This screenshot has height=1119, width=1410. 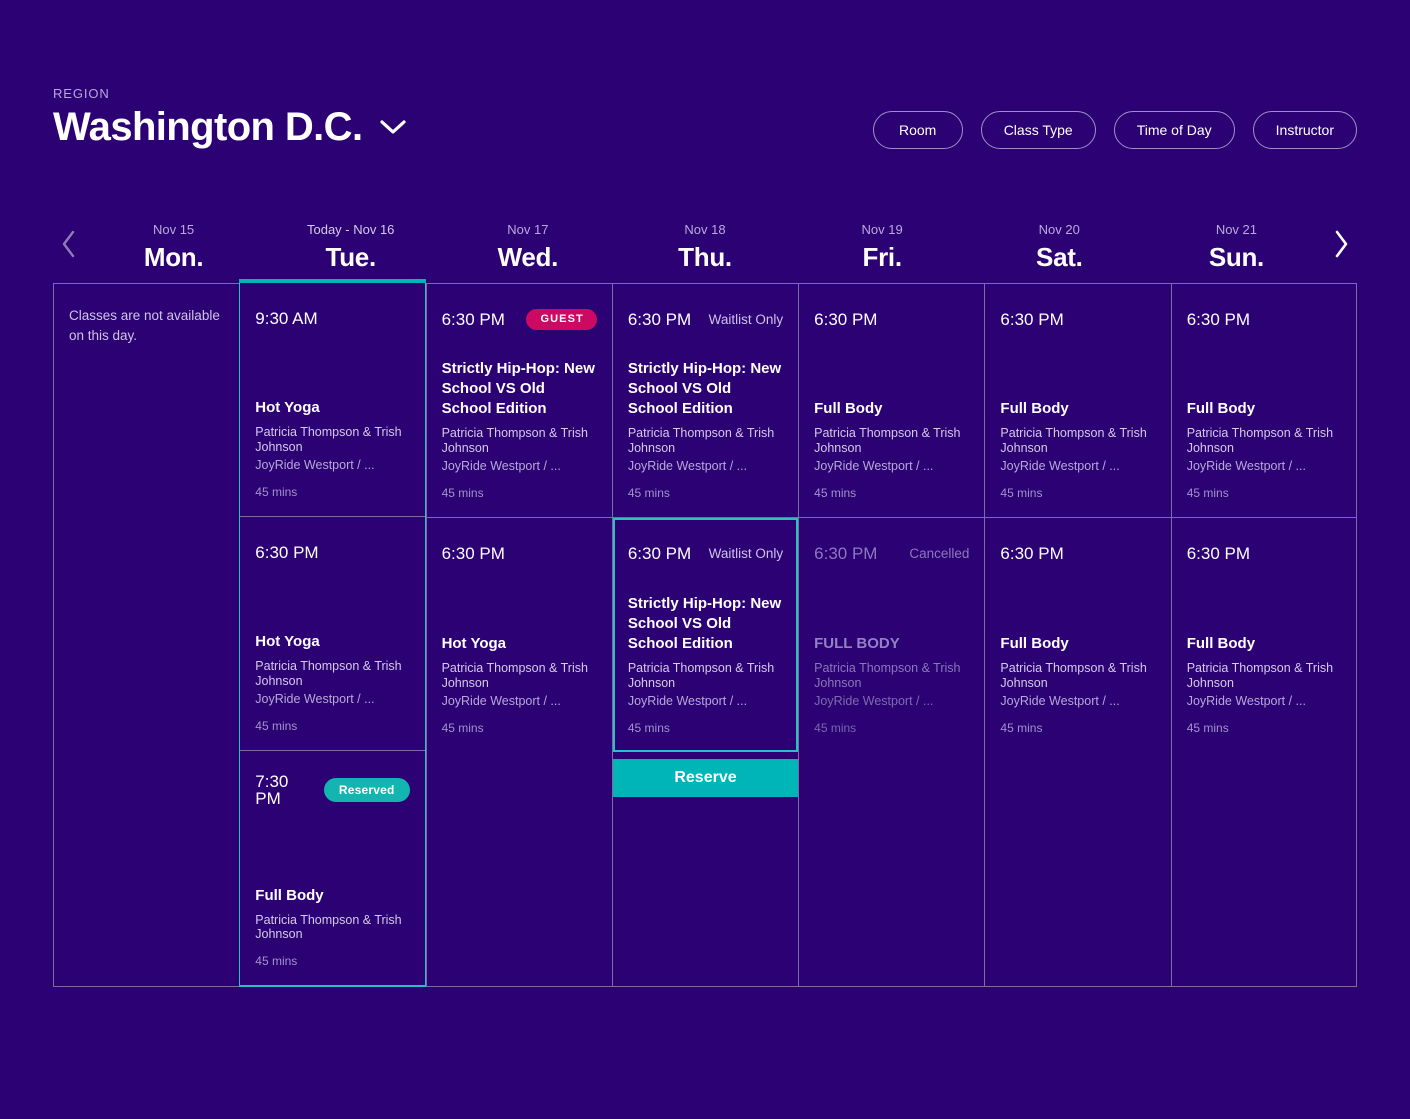 I want to click on filter-bar: Room Class Type Time of Day Instructor, so click(x=1114, y=130).